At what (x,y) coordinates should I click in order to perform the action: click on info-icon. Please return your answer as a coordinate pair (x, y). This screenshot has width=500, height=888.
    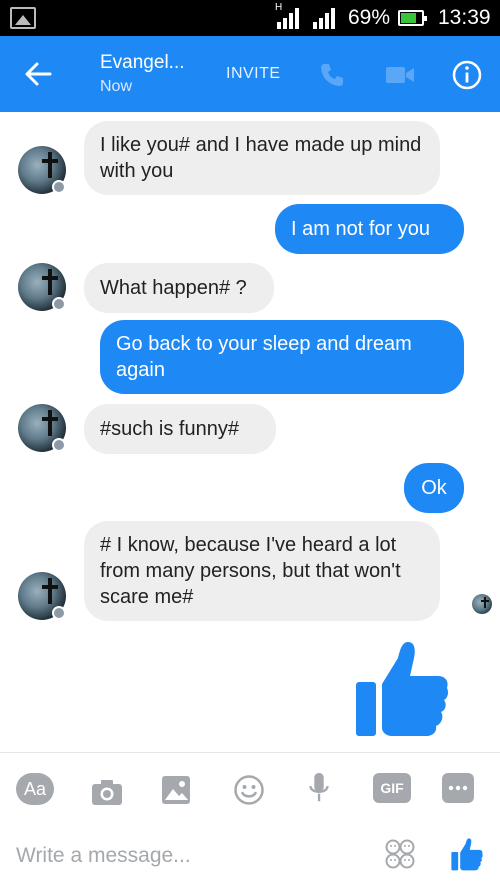
    Looking at the image, I should click on (467, 75).